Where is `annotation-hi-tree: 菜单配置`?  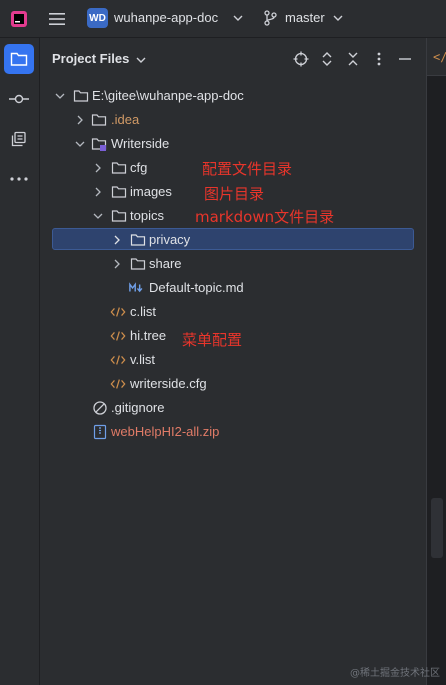
annotation-hi-tree: 菜单配置 is located at coordinates (212, 340).